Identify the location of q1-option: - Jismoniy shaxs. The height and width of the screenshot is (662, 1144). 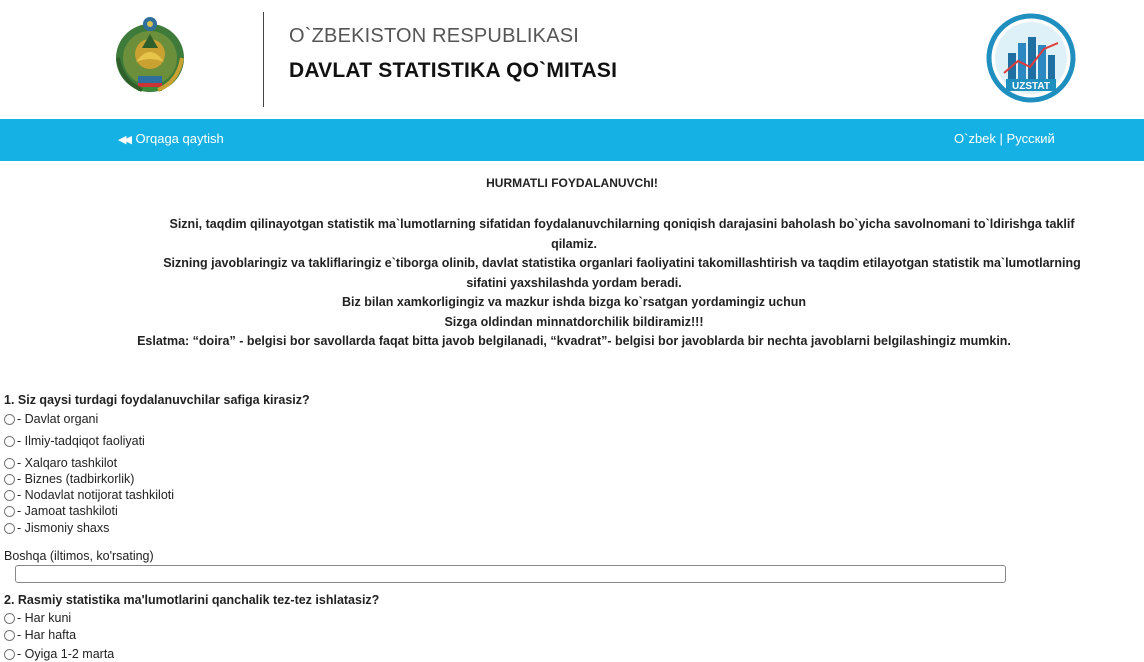
(56, 528).